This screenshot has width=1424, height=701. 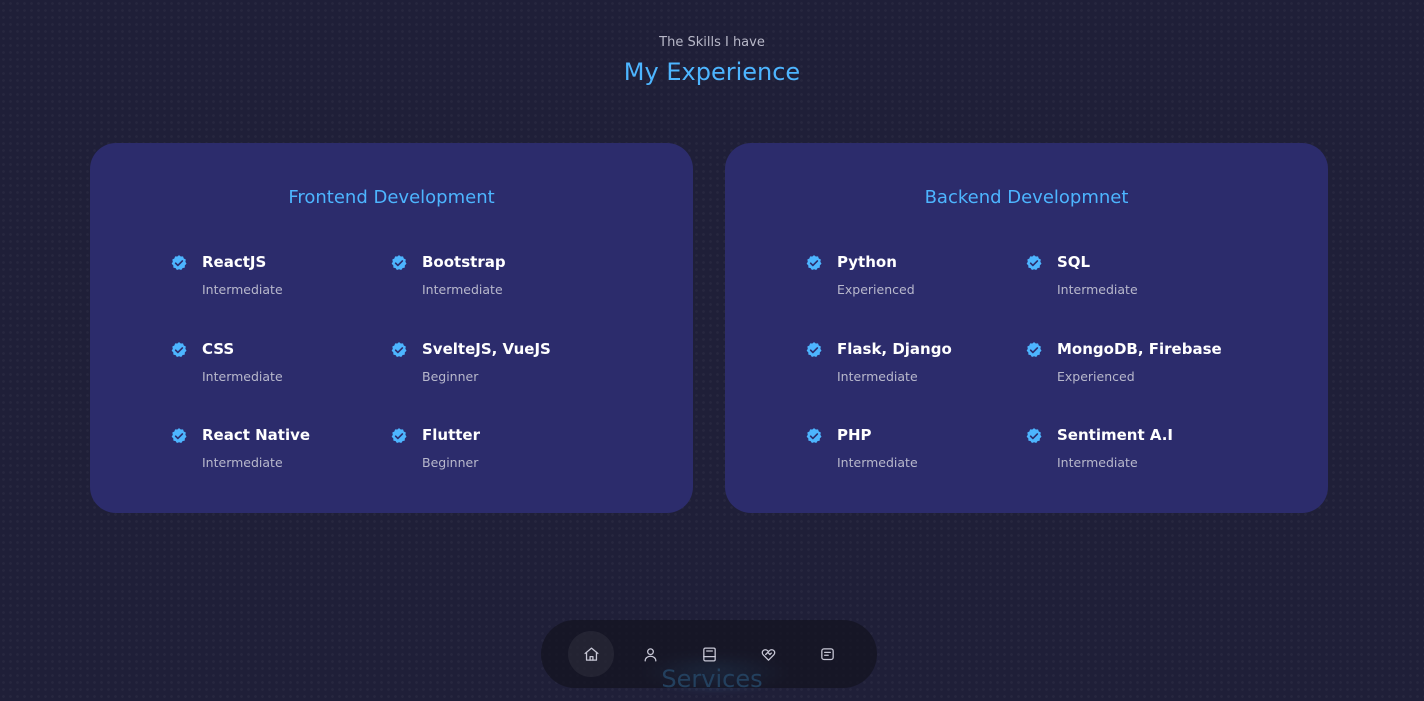 What do you see at coordinates (451, 435) in the screenshot?
I see `skill-name: Flutter` at bounding box center [451, 435].